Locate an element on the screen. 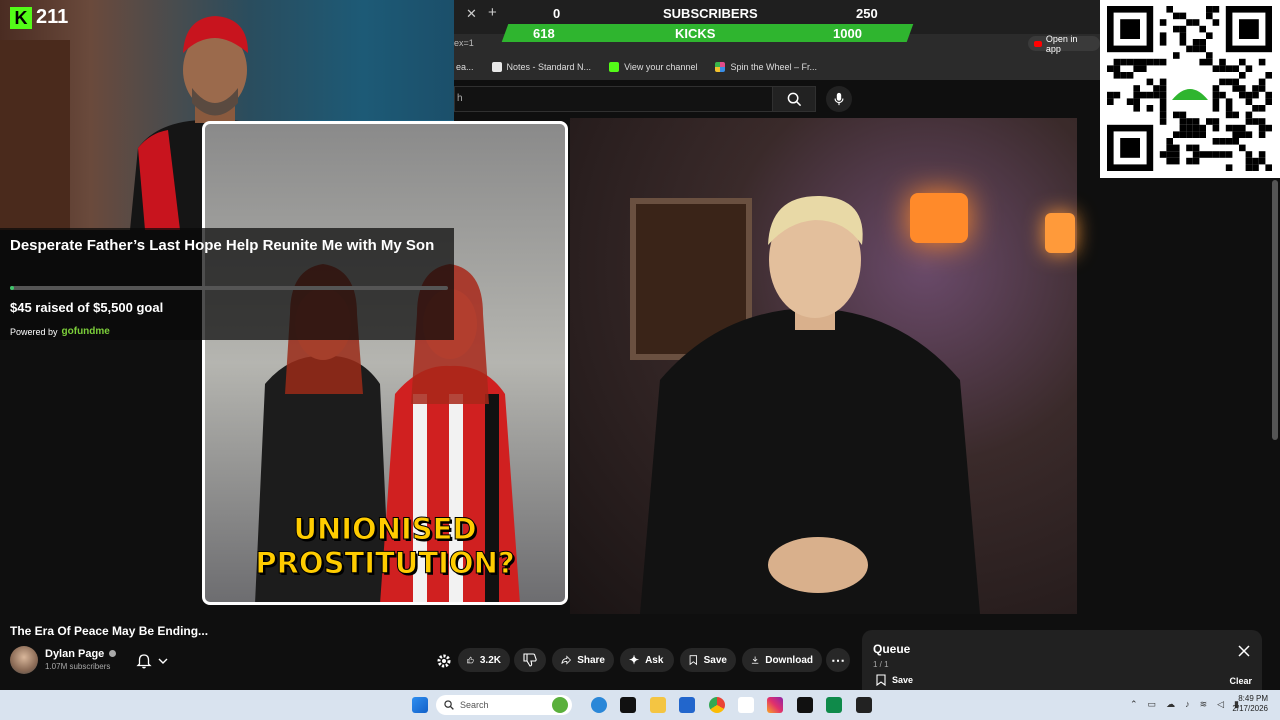 This screenshot has height=720, width=1280. widgets-icon is located at coordinates (560, 705).